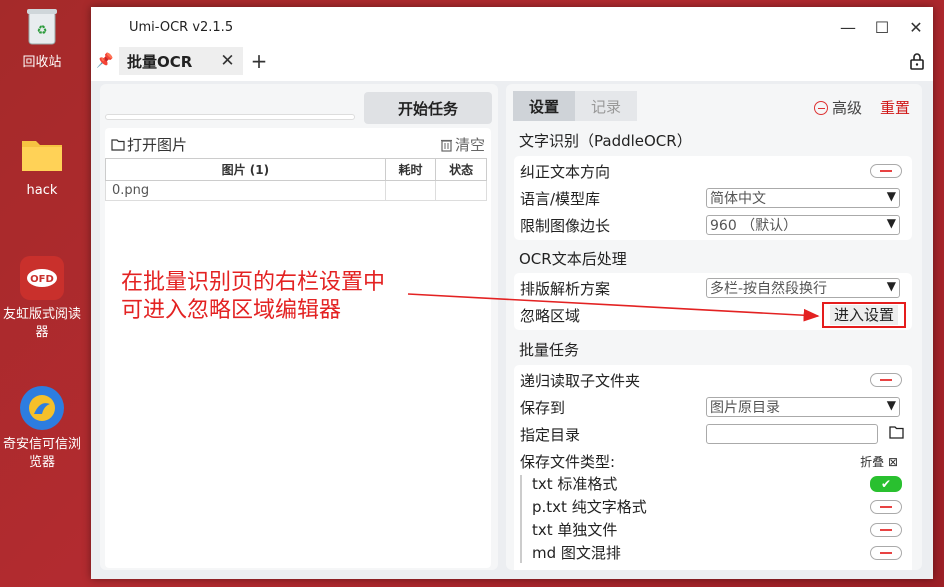  What do you see at coordinates (575, 484) in the screenshot?
I see `type-txt-label: txt 标准格式` at bounding box center [575, 484].